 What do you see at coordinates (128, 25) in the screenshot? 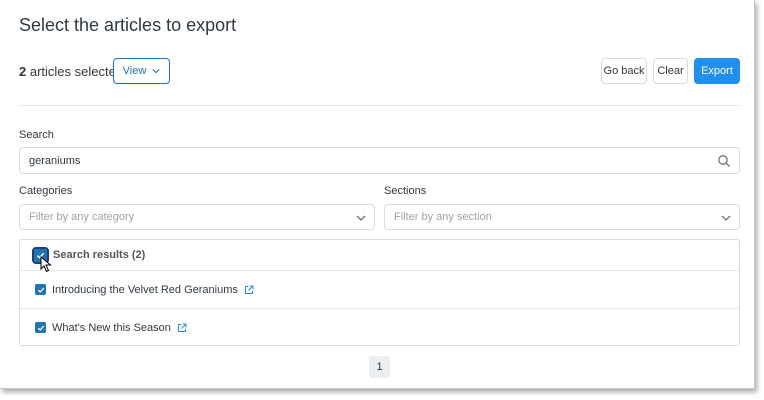
I see `page-title: Select the articles to export` at bounding box center [128, 25].